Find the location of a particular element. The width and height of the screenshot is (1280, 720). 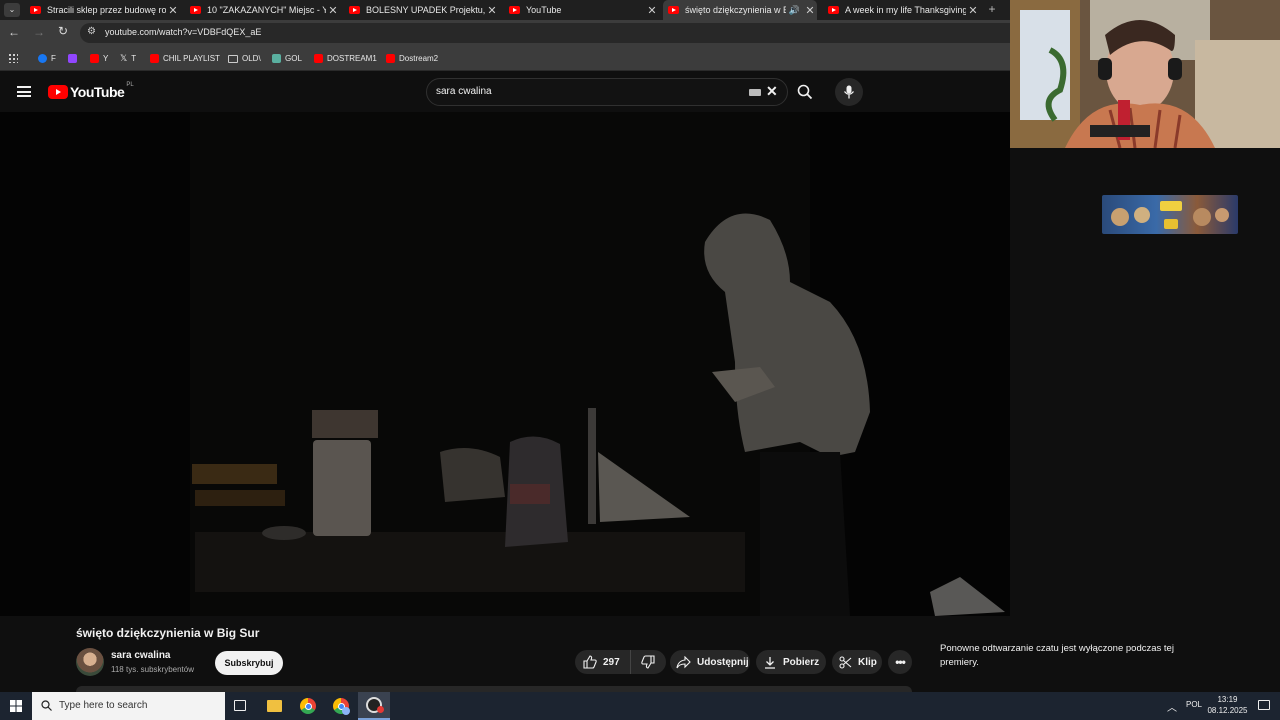

apps-grid-icon is located at coordinates (13, 58).